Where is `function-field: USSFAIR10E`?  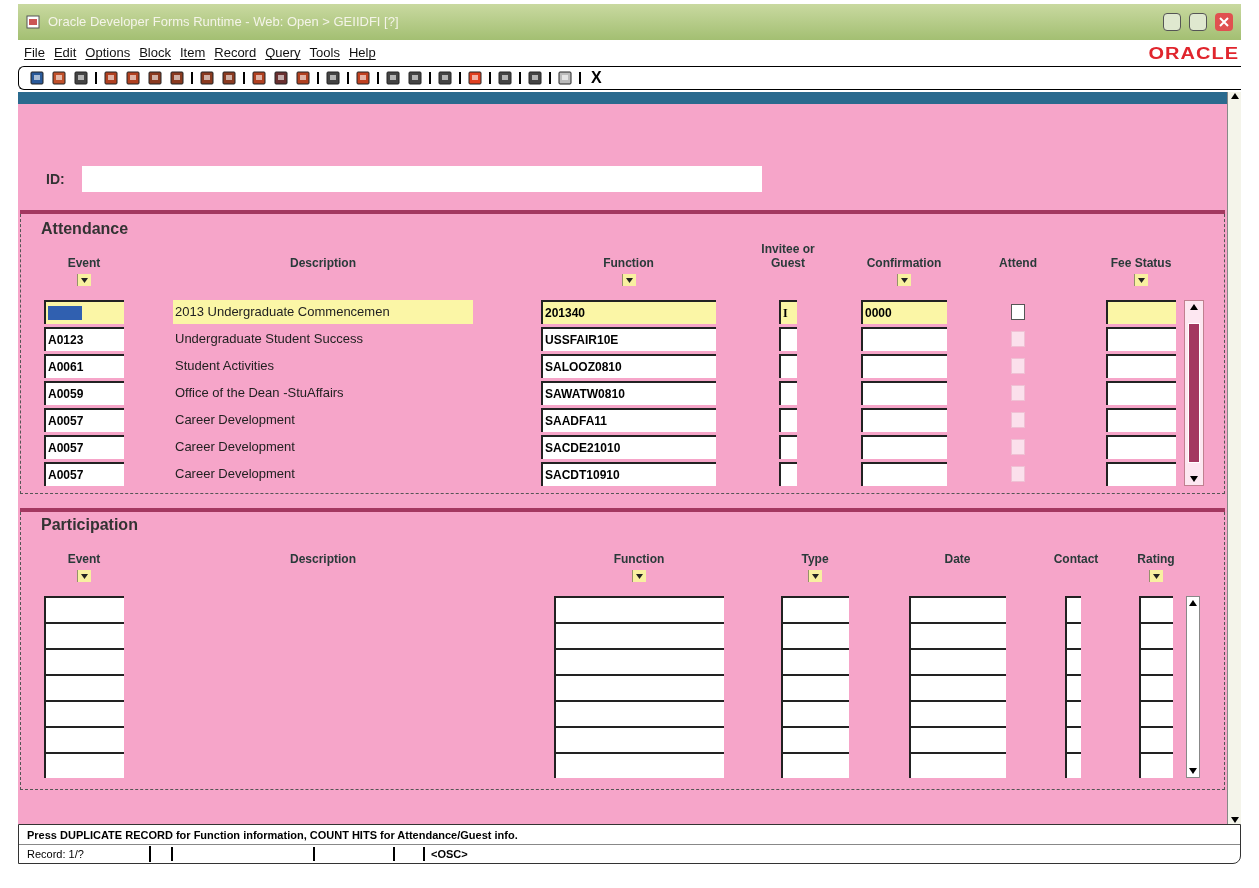 function-field: USSFAIR10E is located at coordinates (628, 339).